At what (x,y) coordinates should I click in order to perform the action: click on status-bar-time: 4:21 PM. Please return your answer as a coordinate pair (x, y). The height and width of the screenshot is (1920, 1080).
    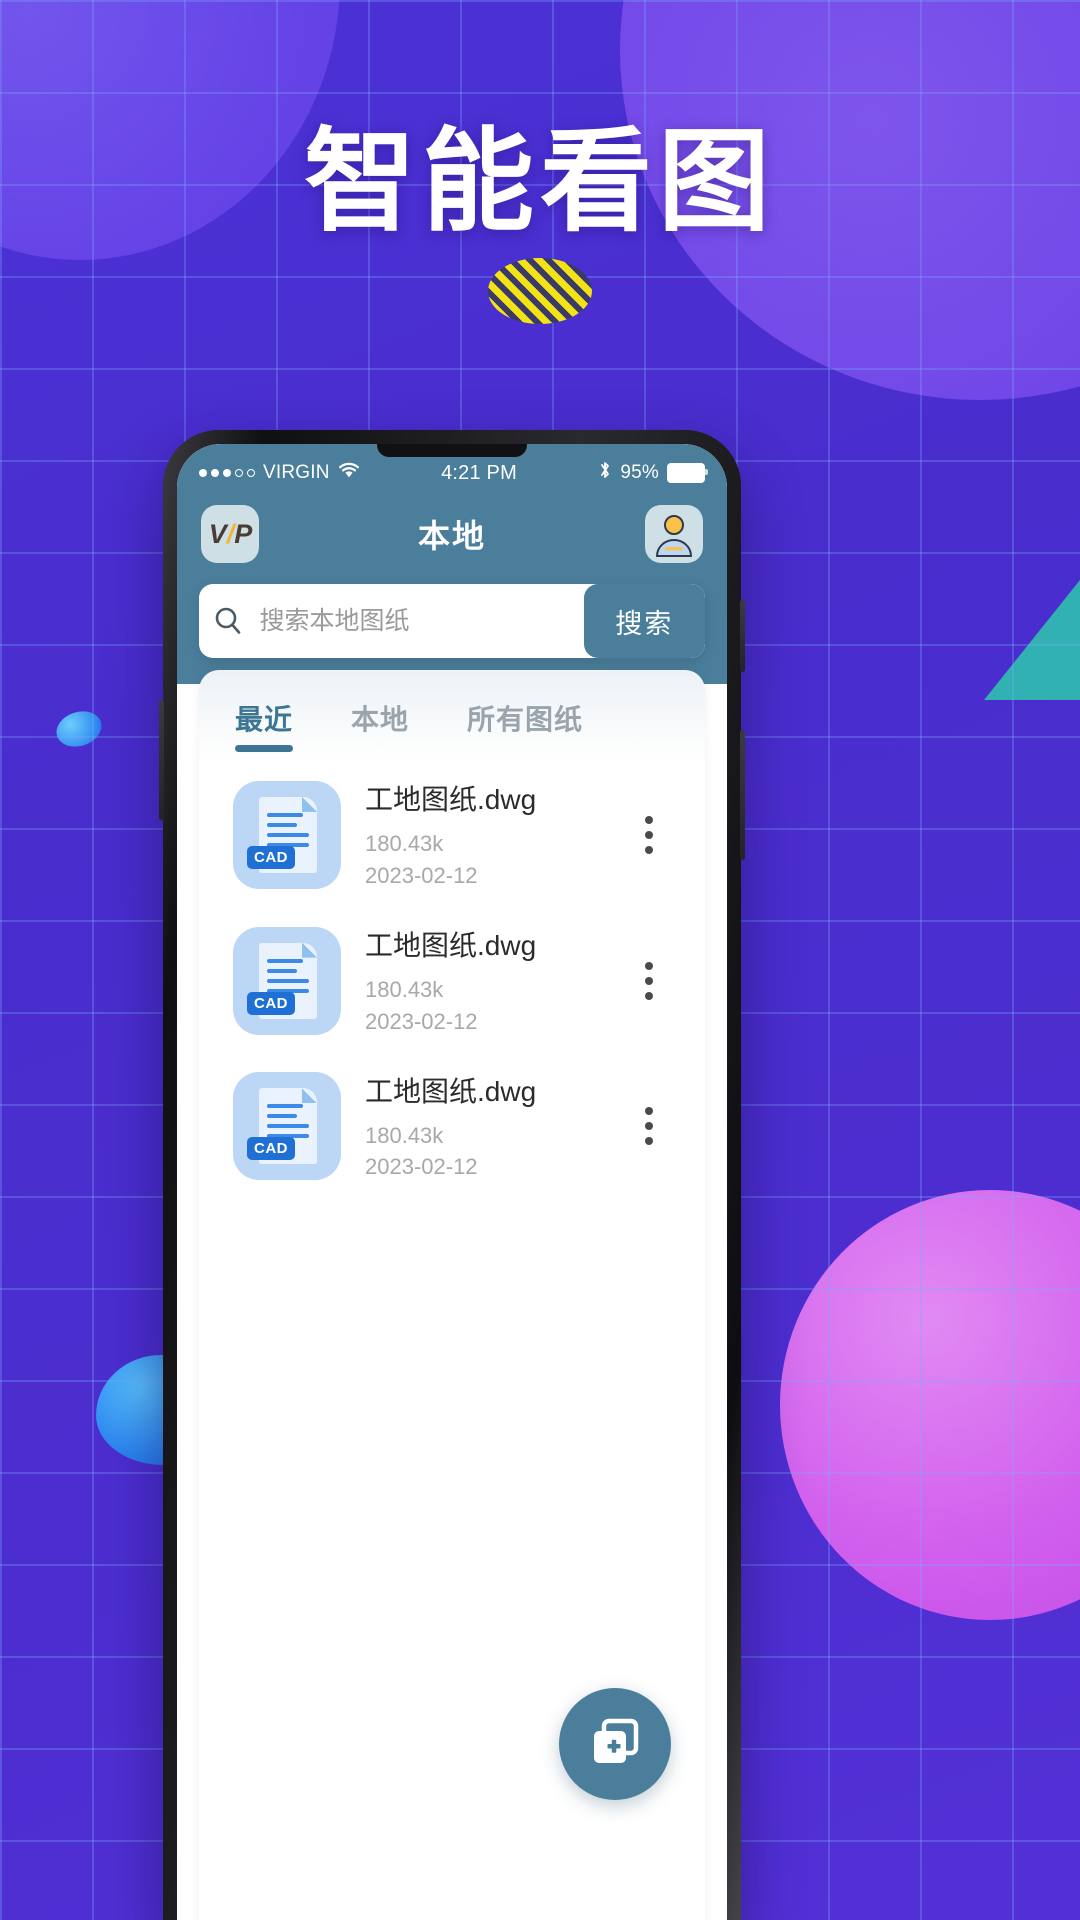
    Looking at the image, I should click on (479, 472).